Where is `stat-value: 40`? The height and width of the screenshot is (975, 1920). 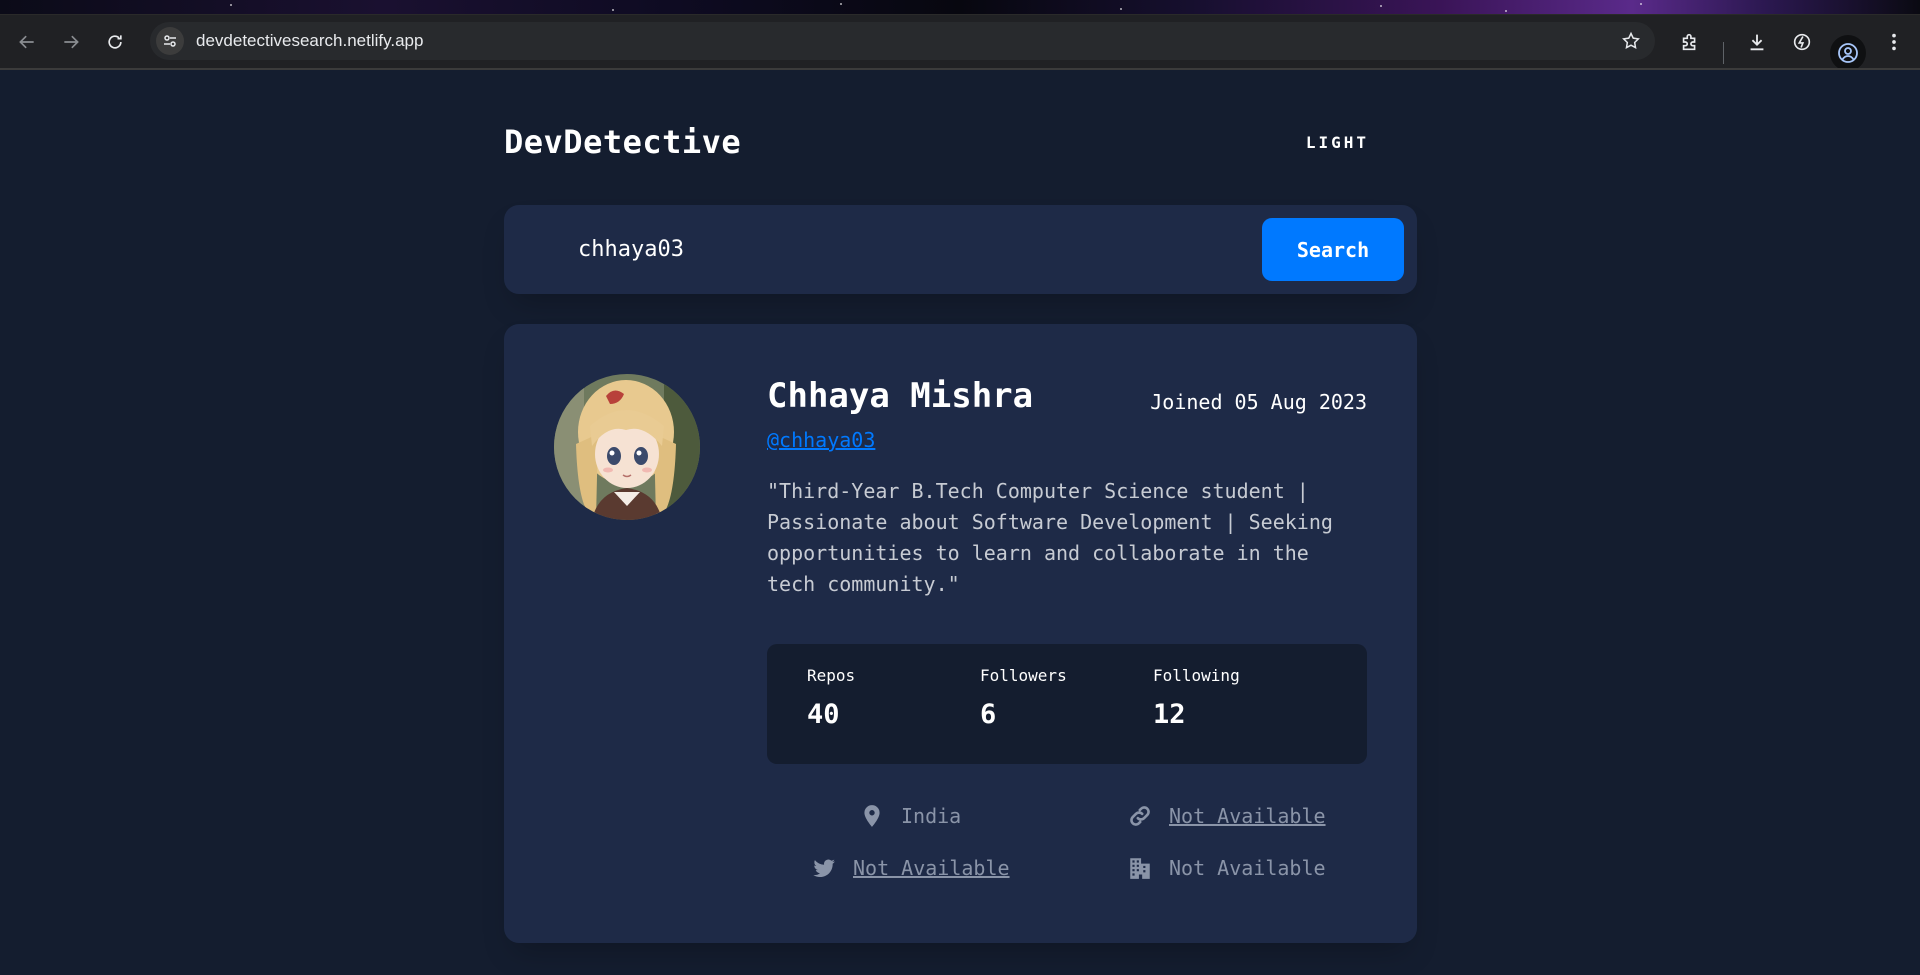 stat-value: 40 is located at coordinates (823, 714).